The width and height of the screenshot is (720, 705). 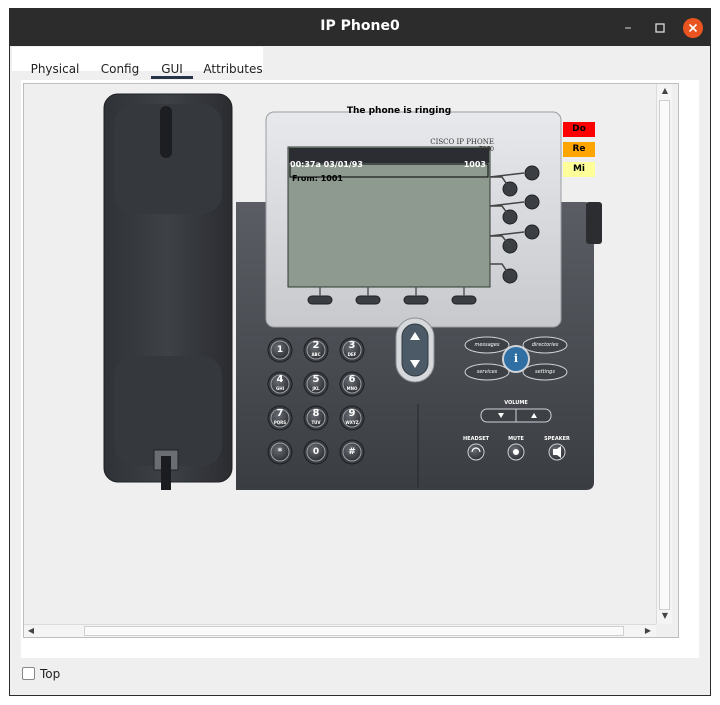 I want to click on keypad-key-5: 5 JKL, so click(x=316, y=384).